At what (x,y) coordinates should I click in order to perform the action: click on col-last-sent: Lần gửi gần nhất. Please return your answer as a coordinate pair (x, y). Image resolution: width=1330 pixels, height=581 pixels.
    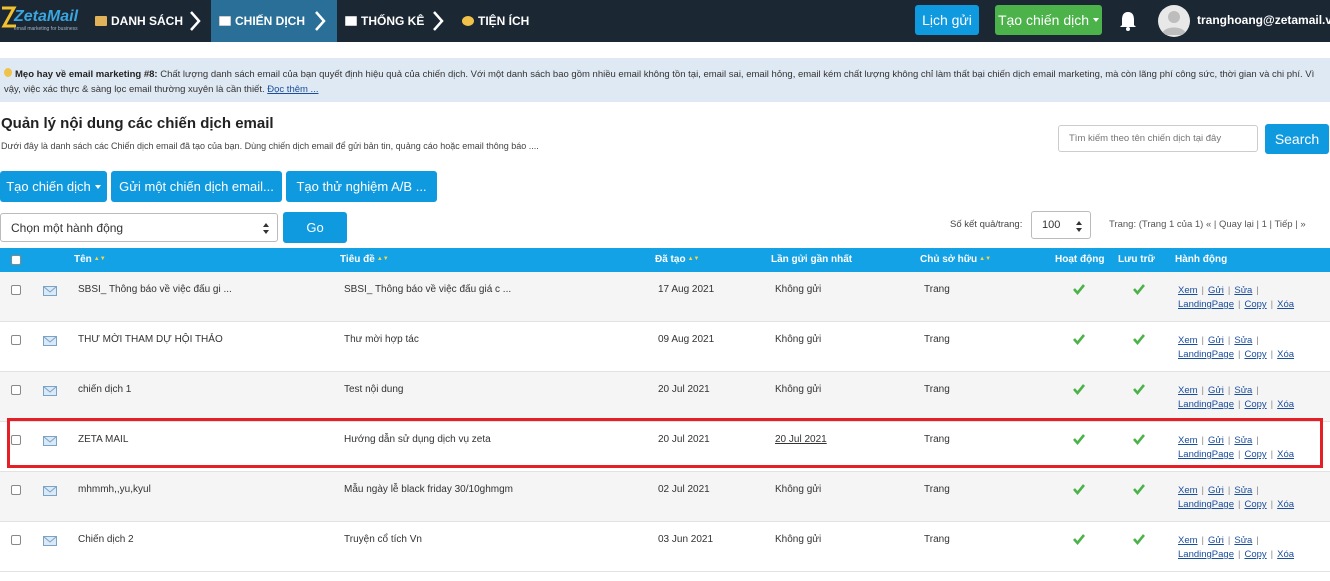
    Looking at the image, I should click on (812, 259).